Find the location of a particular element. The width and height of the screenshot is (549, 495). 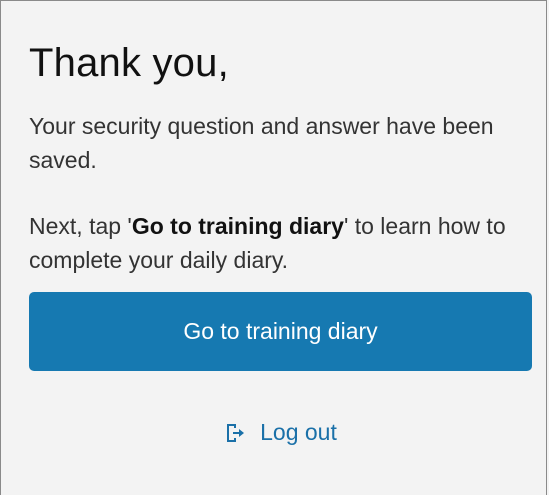

log-out-link: Log out is located at coordinates (280, 432).